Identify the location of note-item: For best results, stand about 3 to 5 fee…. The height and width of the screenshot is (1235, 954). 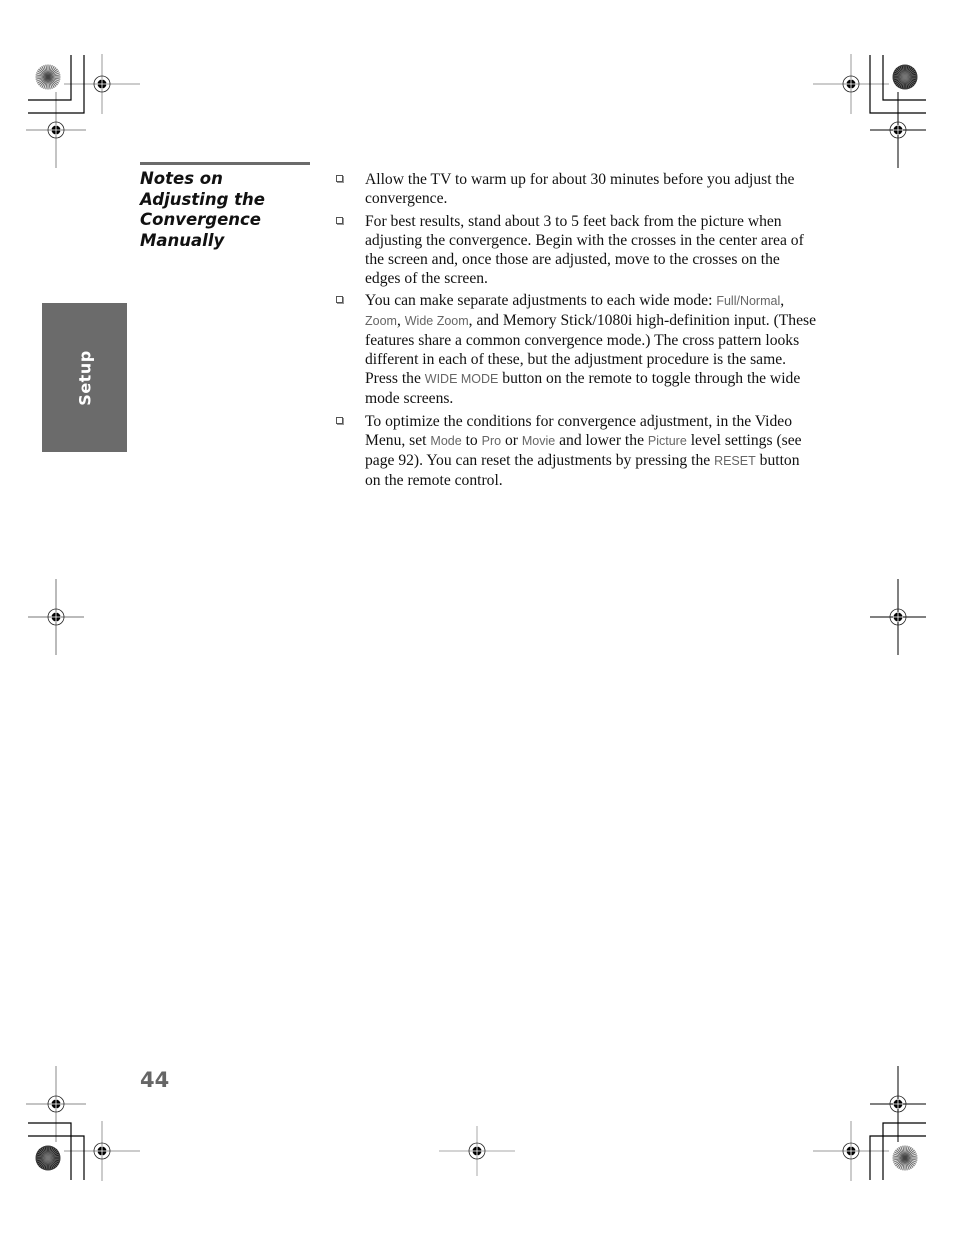
(576, 250).